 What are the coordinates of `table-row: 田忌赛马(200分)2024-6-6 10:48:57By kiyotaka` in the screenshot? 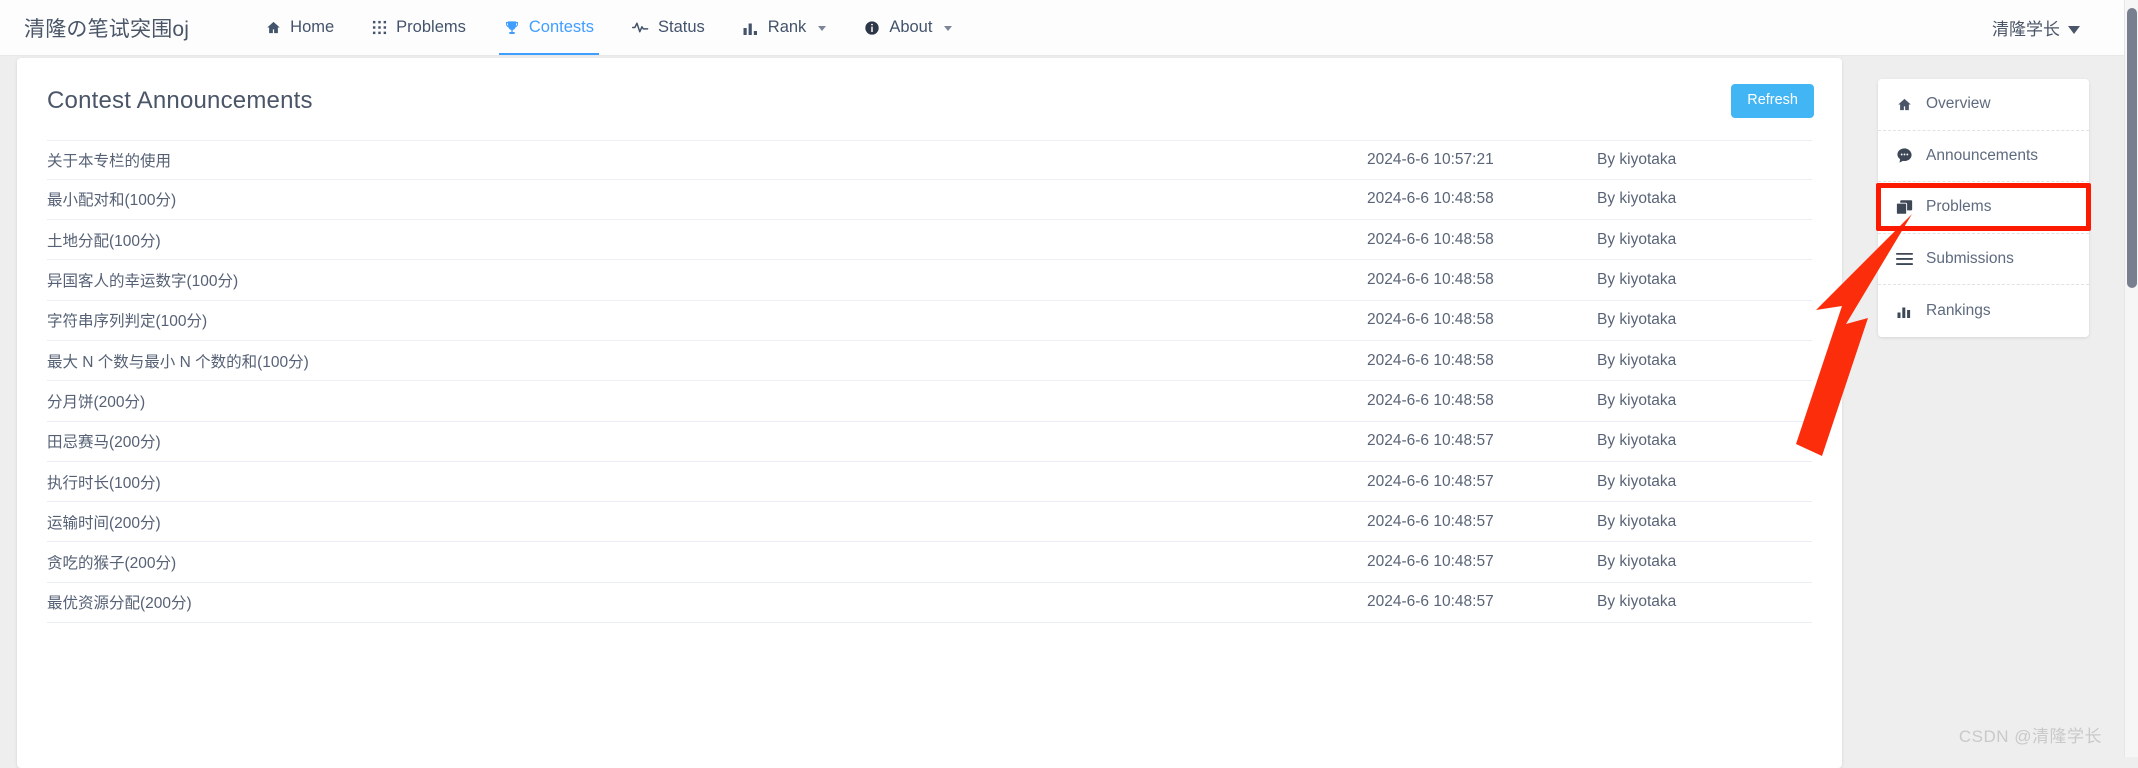 It's located at (929, 442).